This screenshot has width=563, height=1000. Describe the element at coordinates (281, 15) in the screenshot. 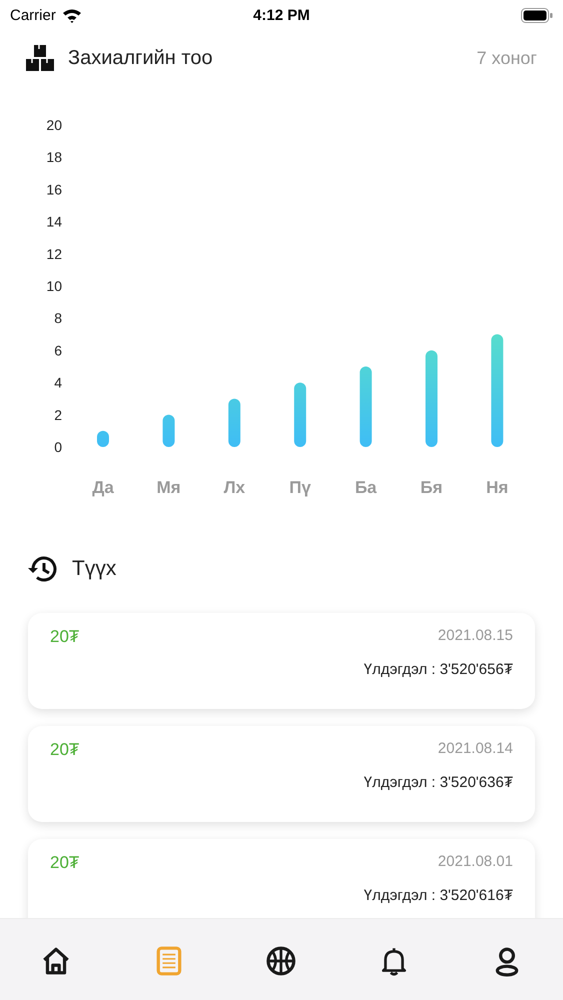

I see `clock-time: 4:12 PM` at that location.